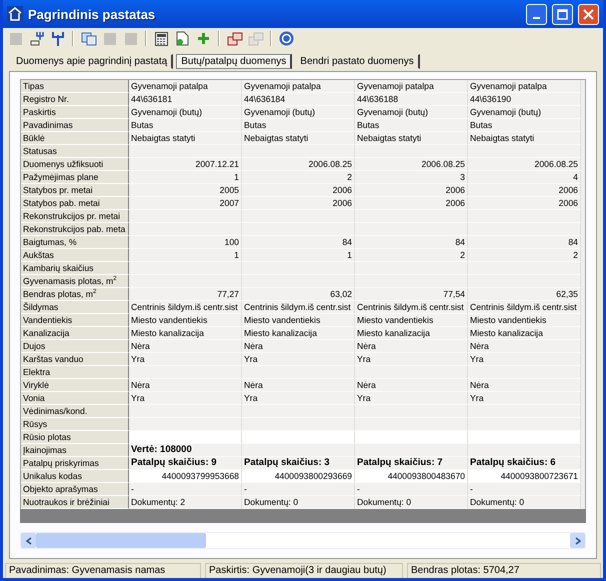 Image resolution: width=606 pixels, height=581 pixels. I want to click on table-cell: 77,54, so click(411, 294).